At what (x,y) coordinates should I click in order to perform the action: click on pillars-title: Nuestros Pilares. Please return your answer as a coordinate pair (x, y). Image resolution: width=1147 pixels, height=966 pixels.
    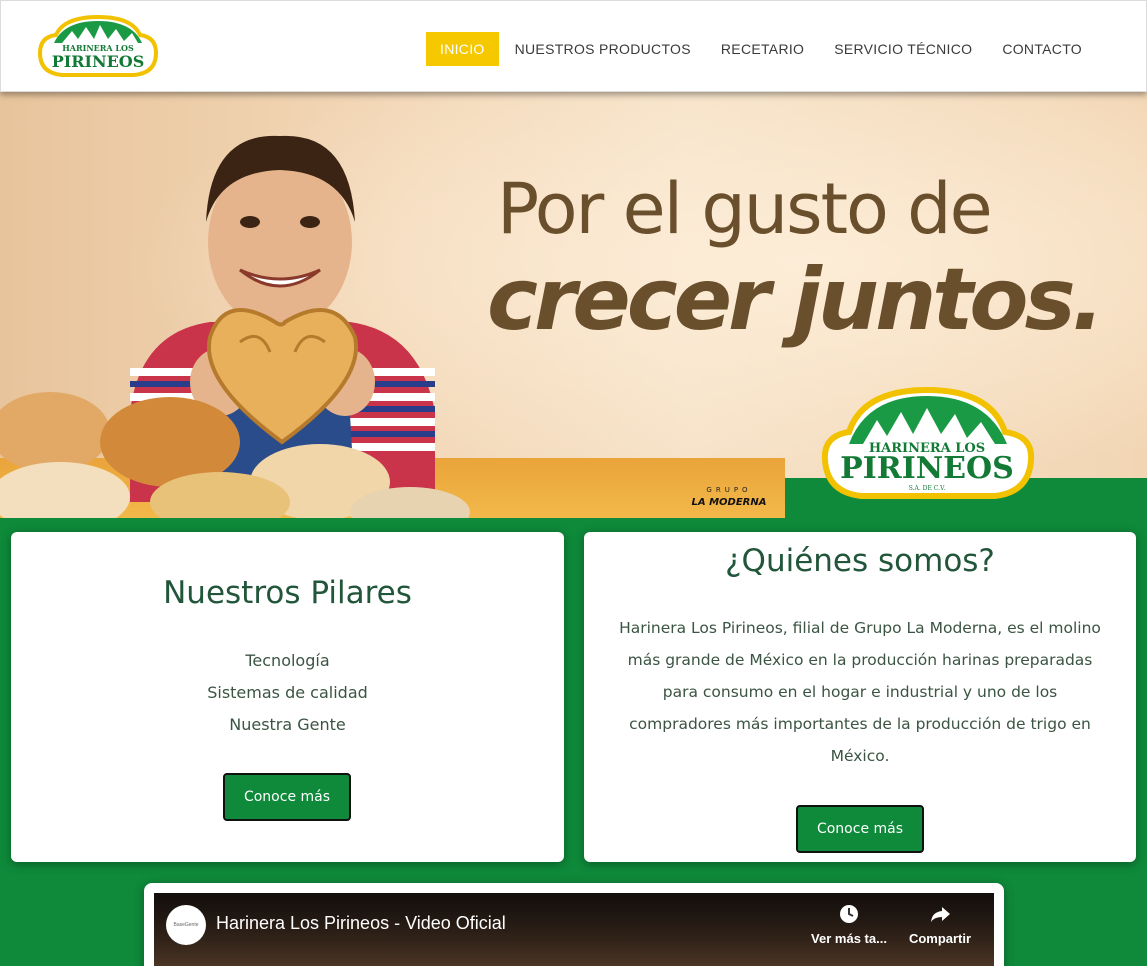
    Looking at the image, I should click on (287, 593).